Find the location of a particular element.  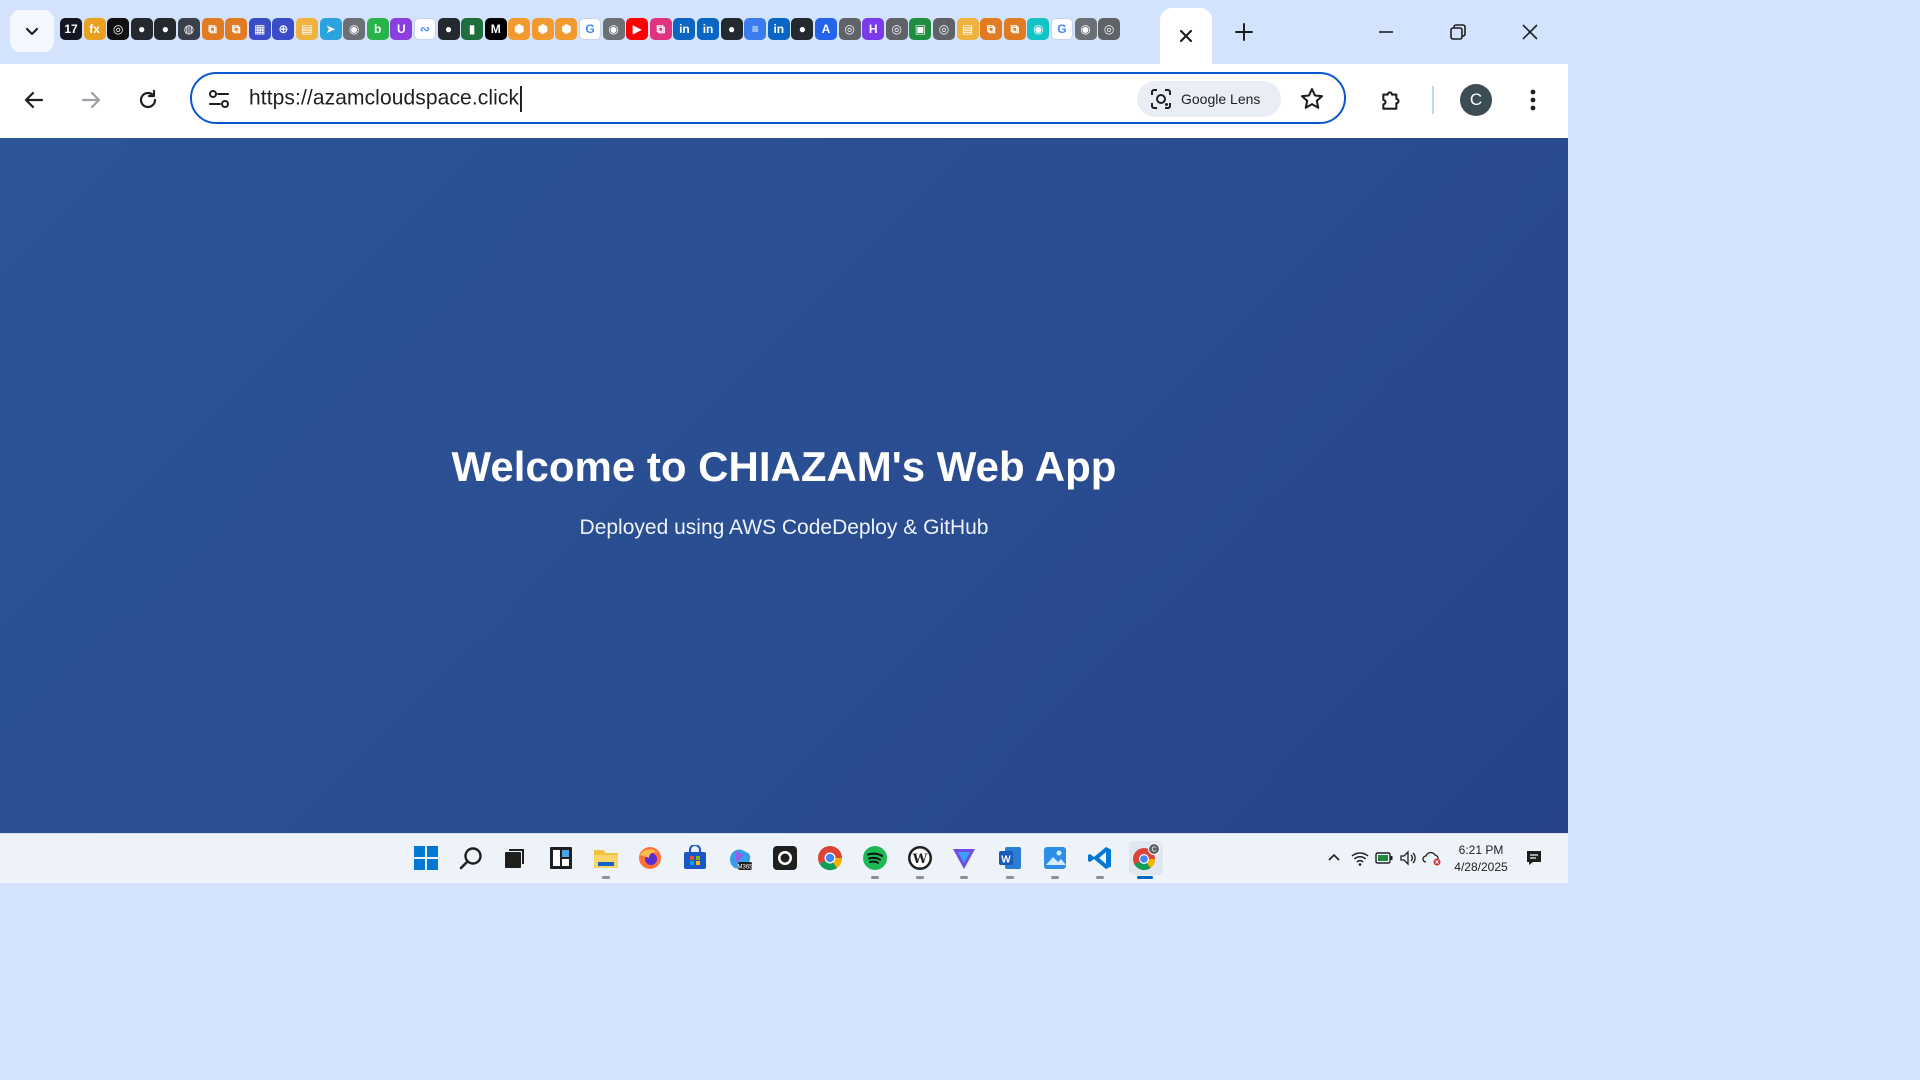

sheet-favicon: ▣ is located at coordinates (920, 29).